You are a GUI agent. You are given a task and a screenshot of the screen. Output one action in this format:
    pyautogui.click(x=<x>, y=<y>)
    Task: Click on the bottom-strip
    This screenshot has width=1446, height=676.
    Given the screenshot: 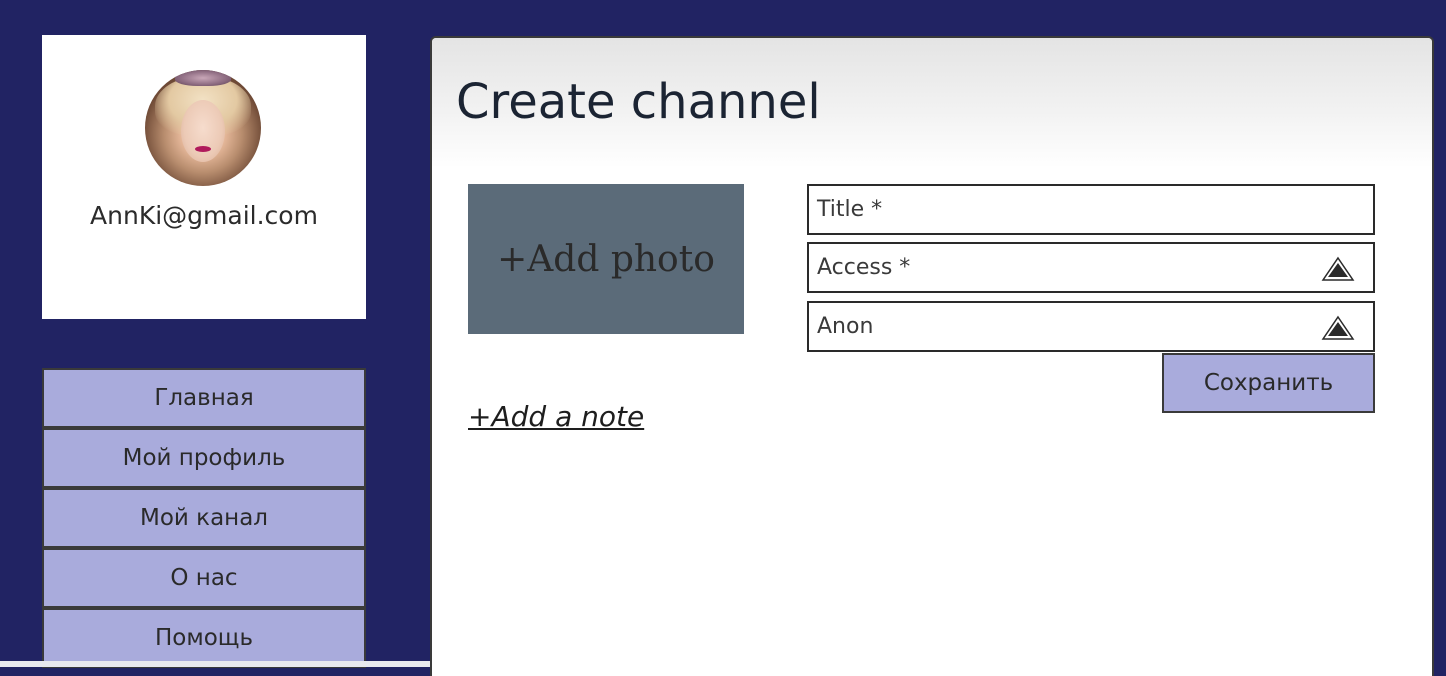 What is the action you would take?
    pyautogui.click(x=215, y=664)
    